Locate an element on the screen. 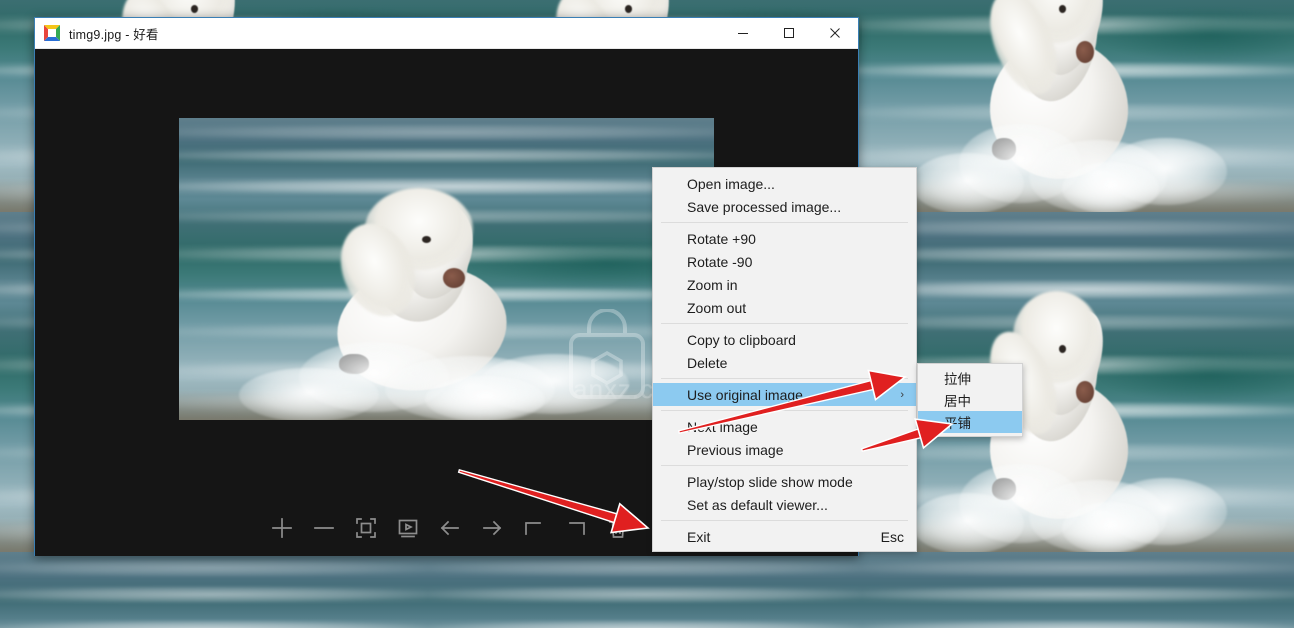 The width and height of the screenshot is (1294, 628). submenu-item: 拉伸 is located at coordinates (970, 378).